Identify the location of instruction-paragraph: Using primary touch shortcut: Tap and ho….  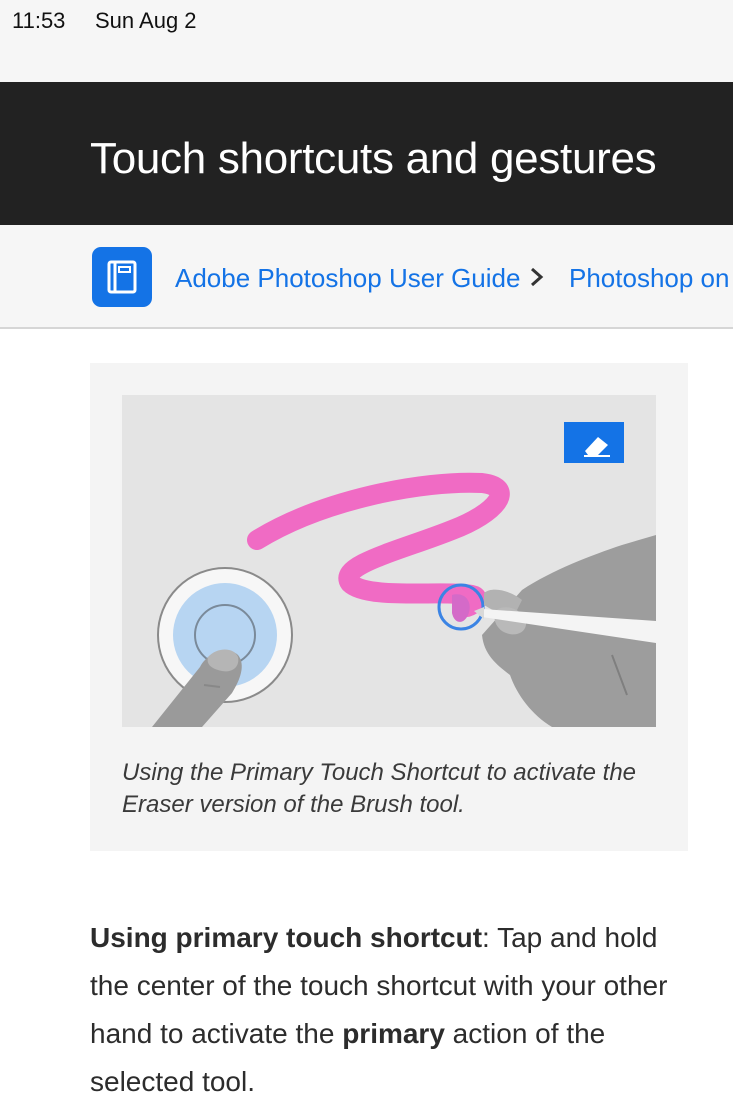
(390, 1010).